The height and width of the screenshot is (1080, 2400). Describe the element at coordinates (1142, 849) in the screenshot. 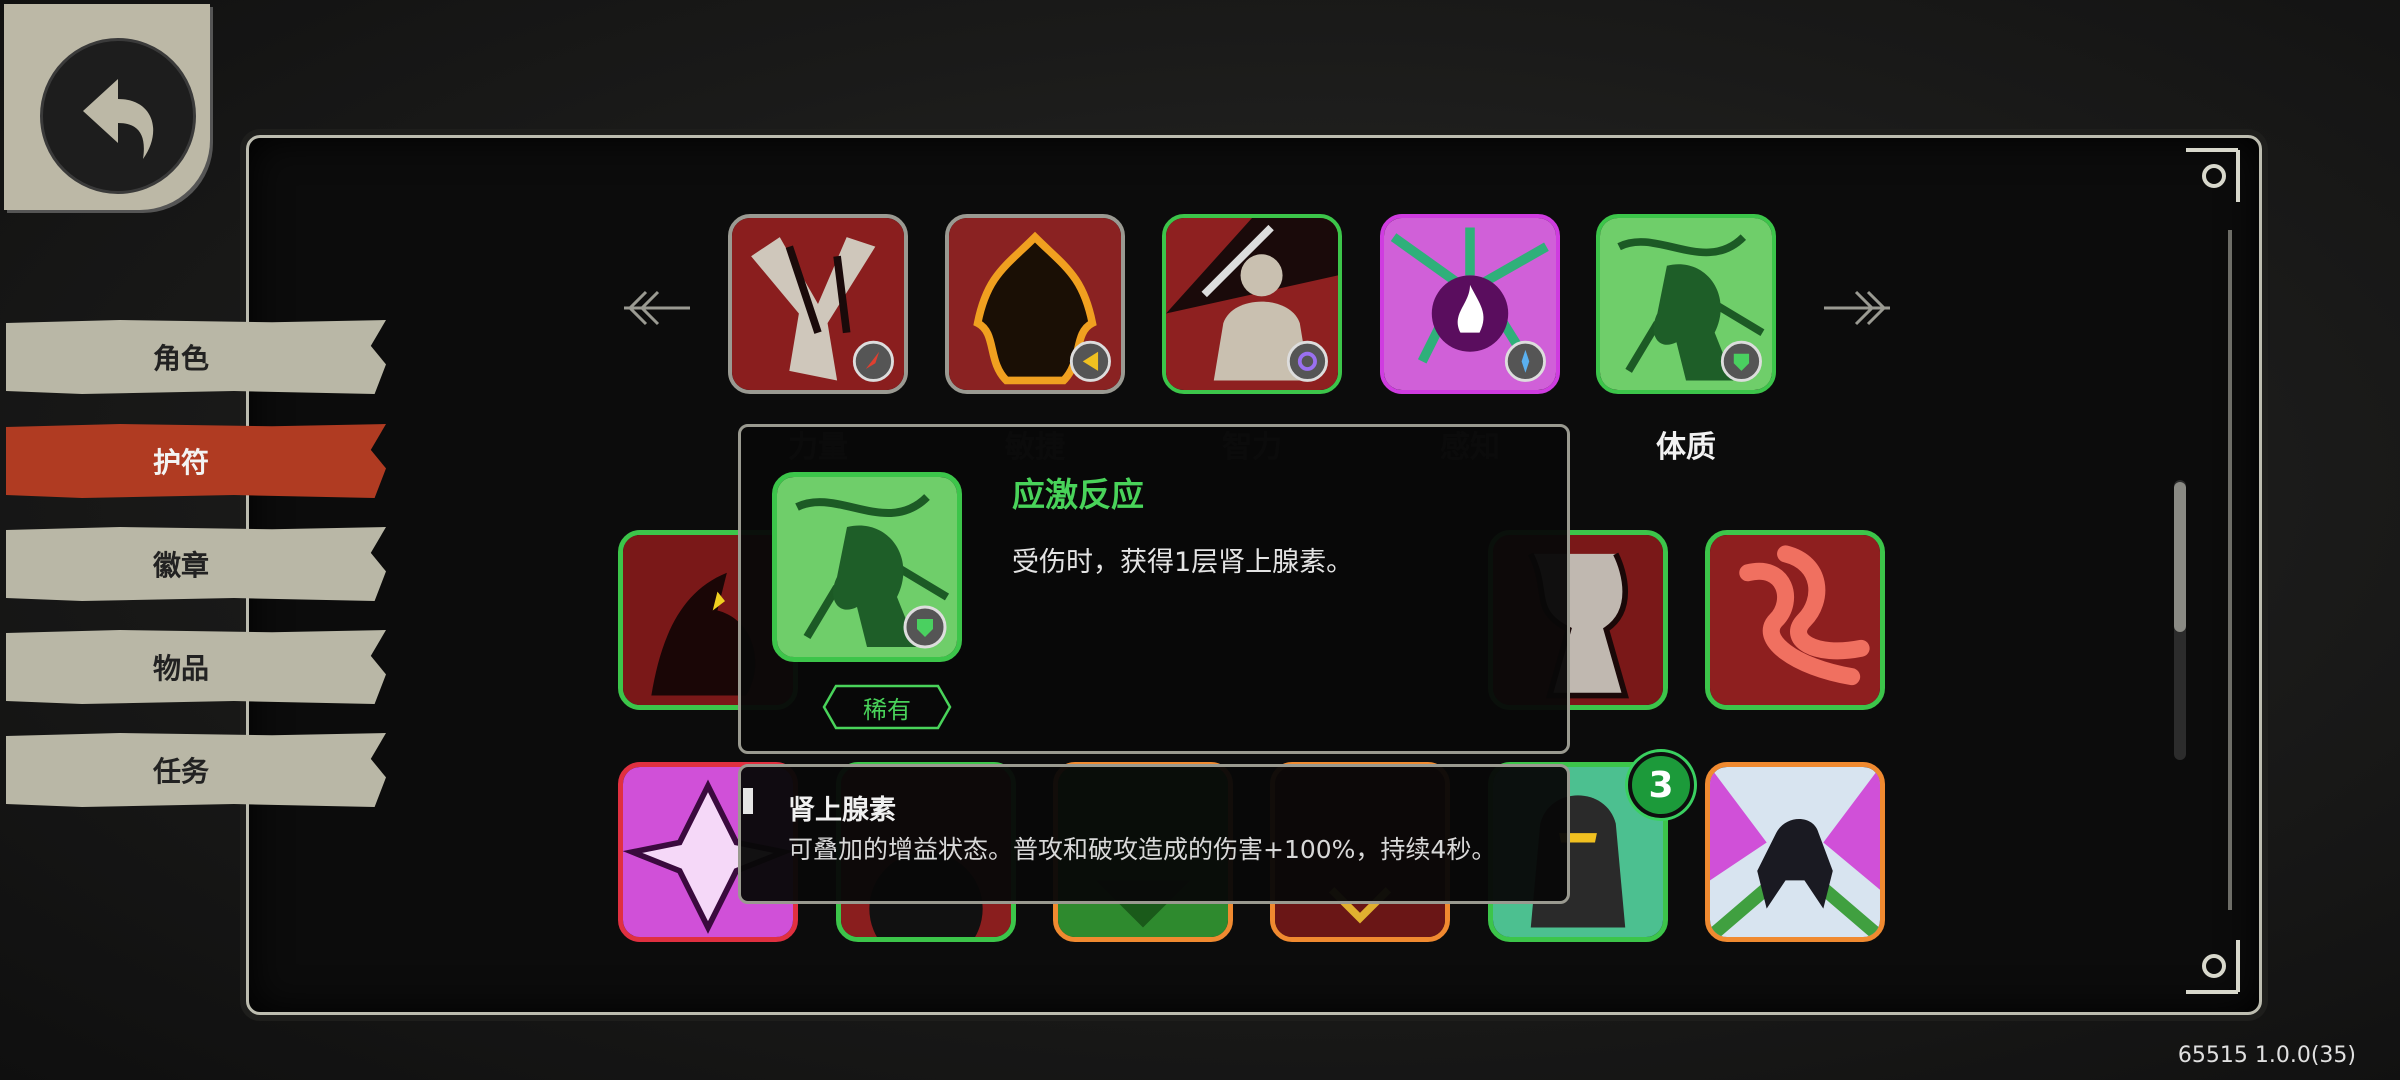

I see `tooltip-description: 可叠加的增益状态。普攻和破攻造成的伤害+100%，持续4秒。` at that location.